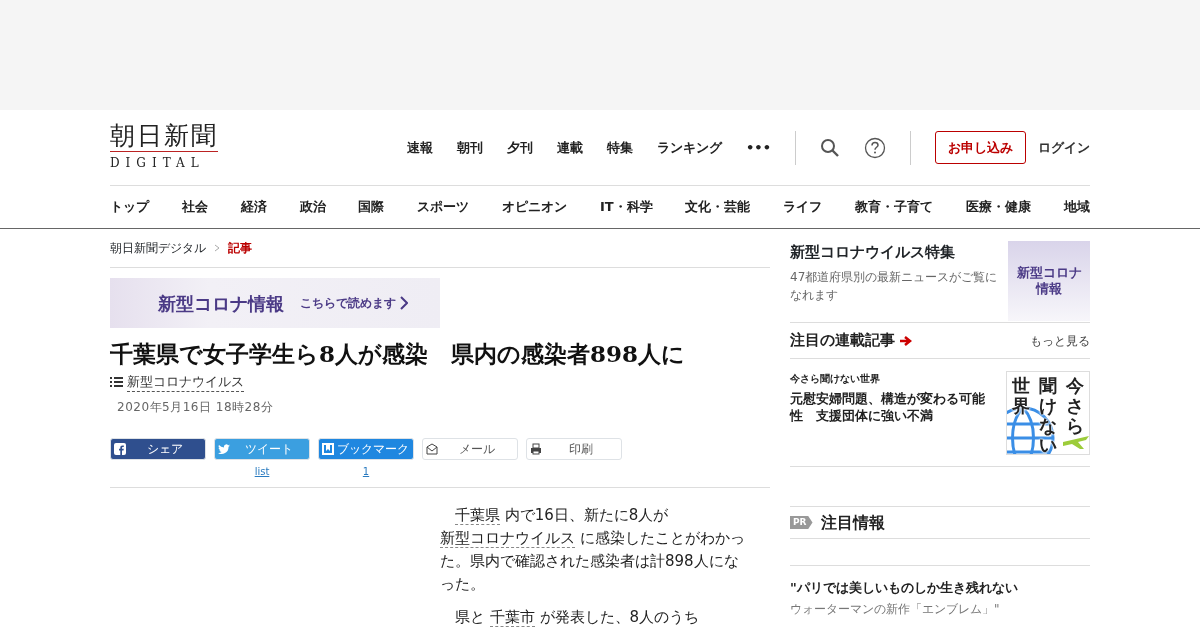 Image resolution: width=1200 pixels, height=630 pixels. Describe the element at coordinates (120, 449) in the screenshot. I see `facebook-icon` at that location.